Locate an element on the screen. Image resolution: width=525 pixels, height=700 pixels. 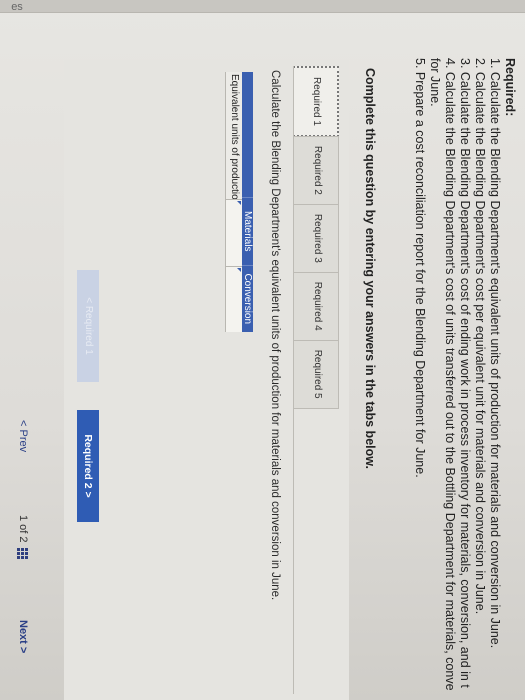
next-page-link: Next > is located at coordinates (23, 636).